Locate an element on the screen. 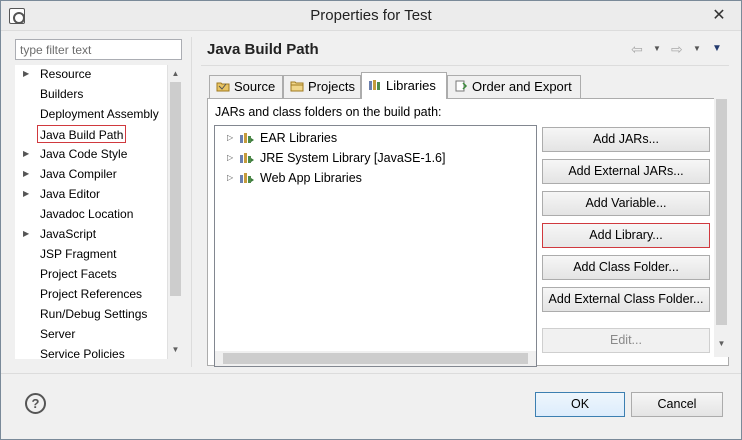 The width and height of the screenshot is (742, 440). tree-scrollbar: ▲ ▼ is located at coordinates (174, 212).